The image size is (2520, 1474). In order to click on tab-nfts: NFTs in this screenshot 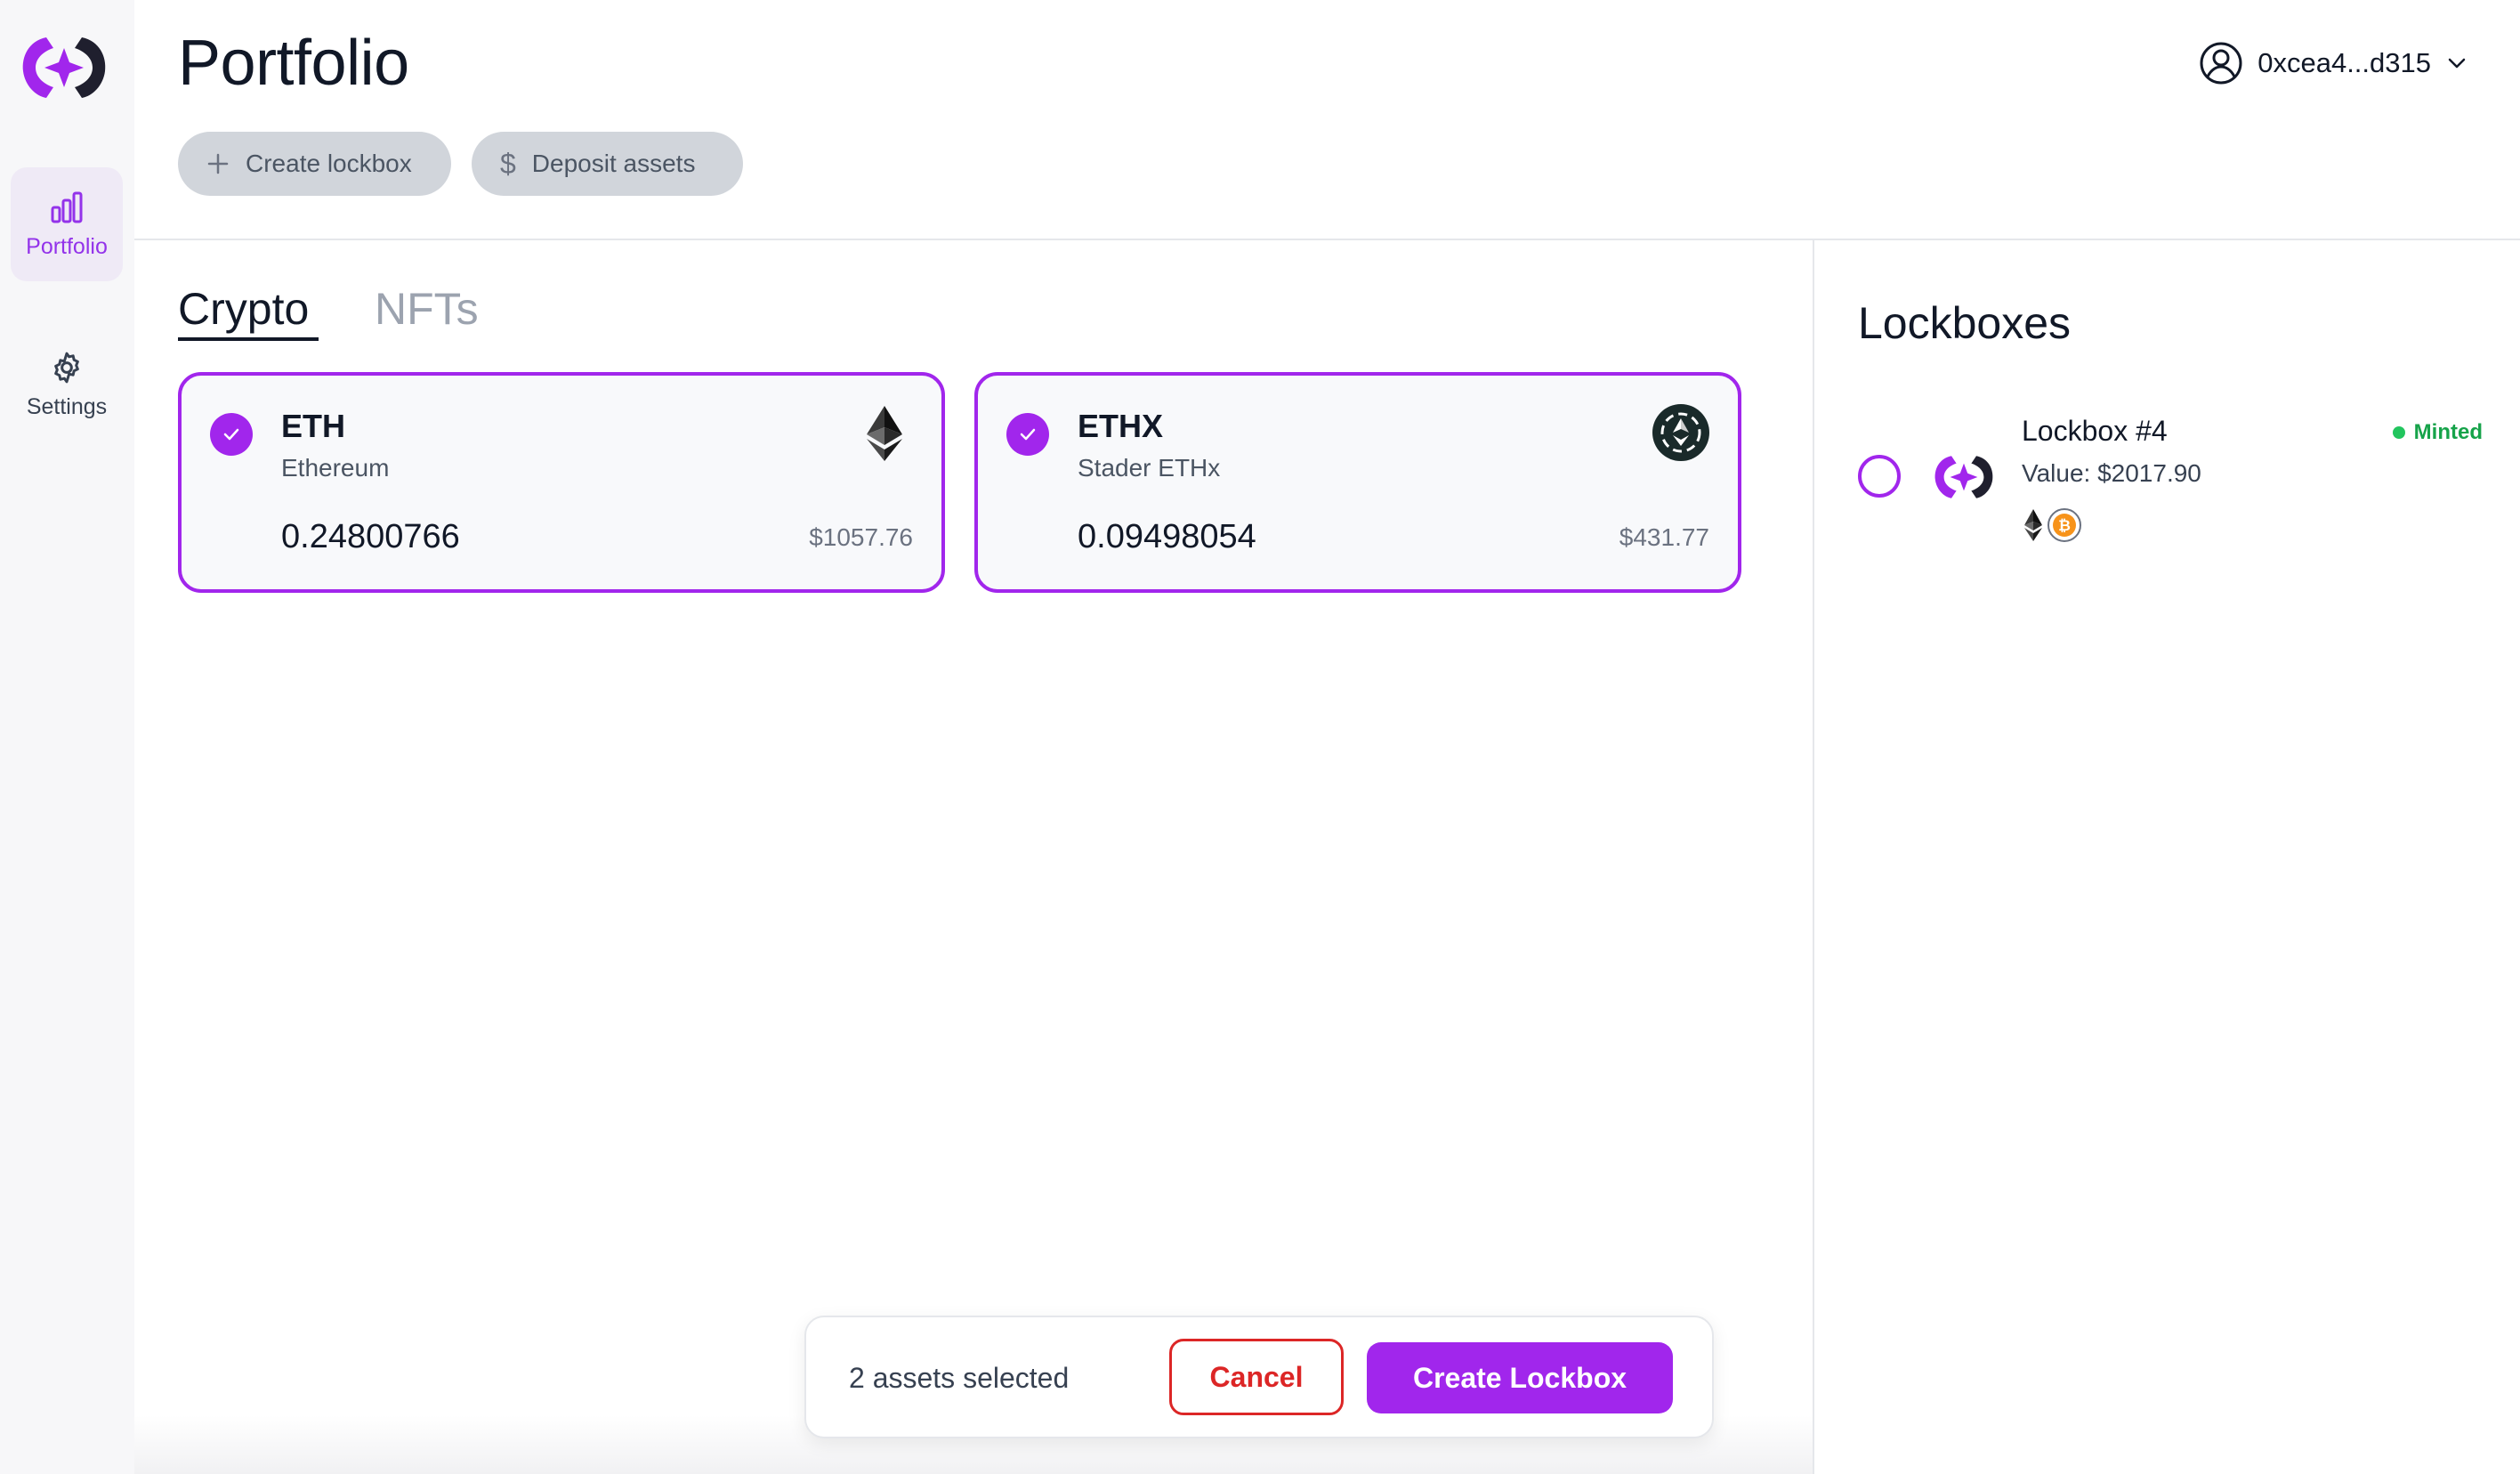, I will do `click(427, 309)`.